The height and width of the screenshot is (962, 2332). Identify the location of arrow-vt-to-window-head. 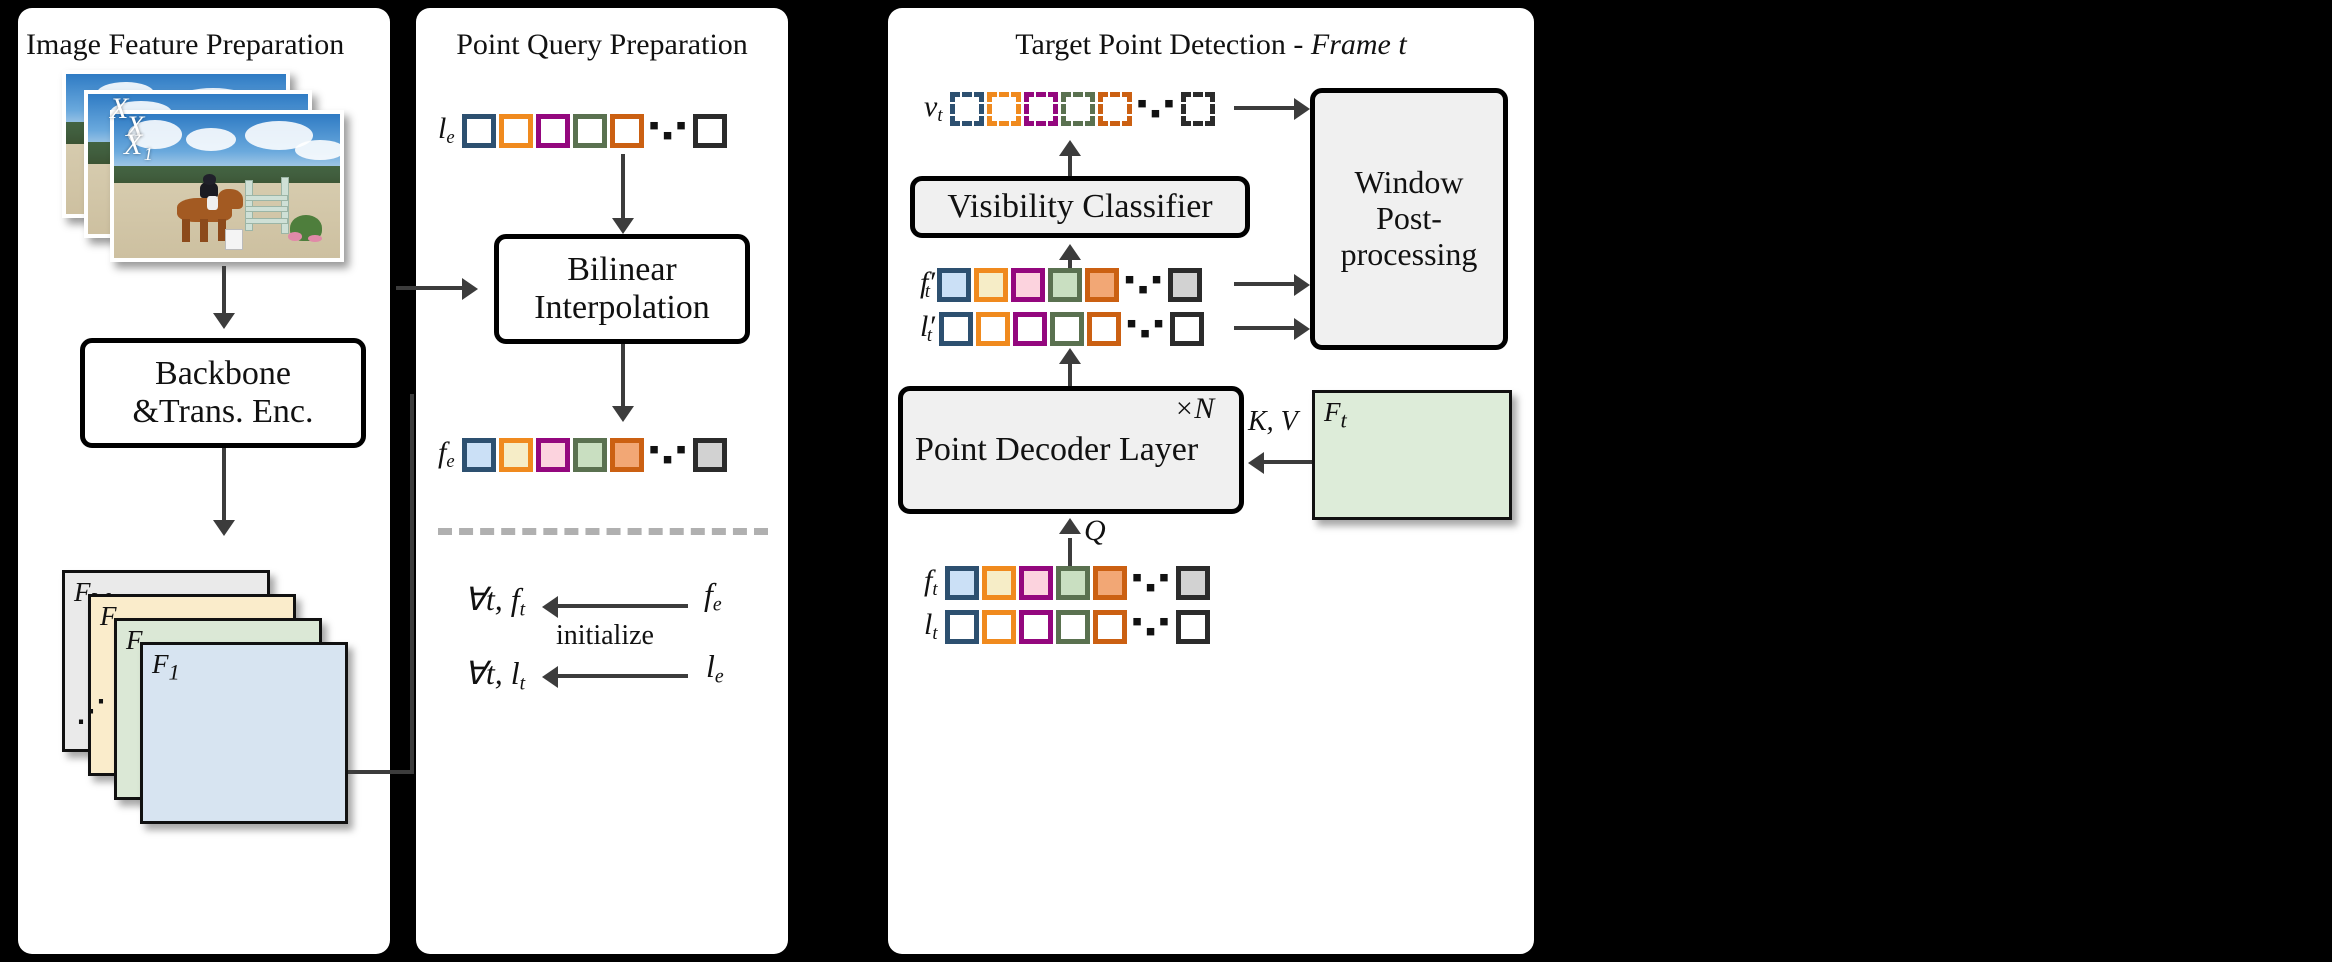
(1302, 109).